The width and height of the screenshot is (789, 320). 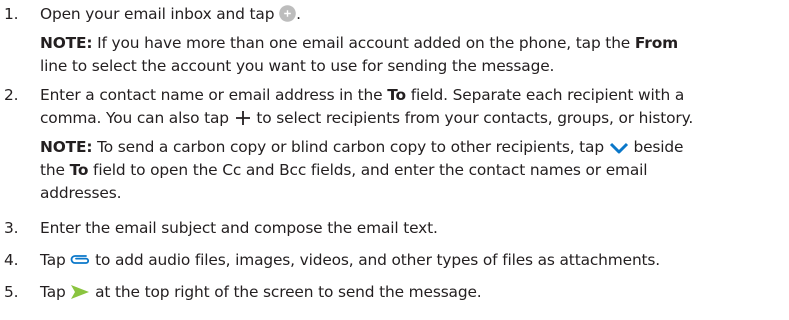 I want to click on send-icon, so click(x=80, y=295).